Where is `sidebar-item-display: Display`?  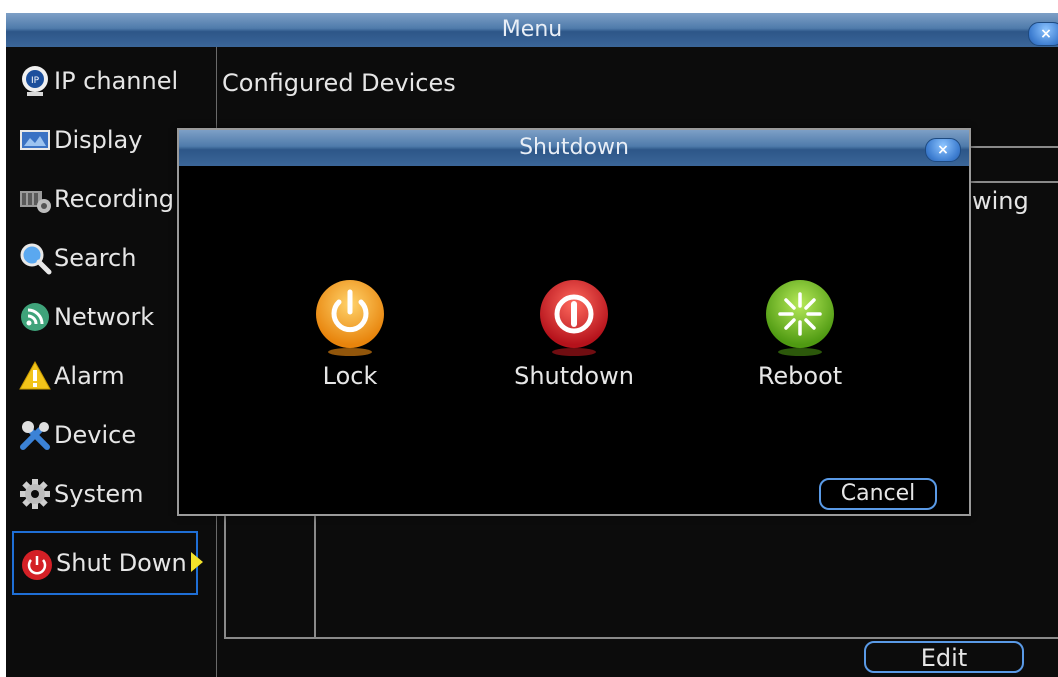
sidebar-item-display: Display is located at coordinates (105, 140).